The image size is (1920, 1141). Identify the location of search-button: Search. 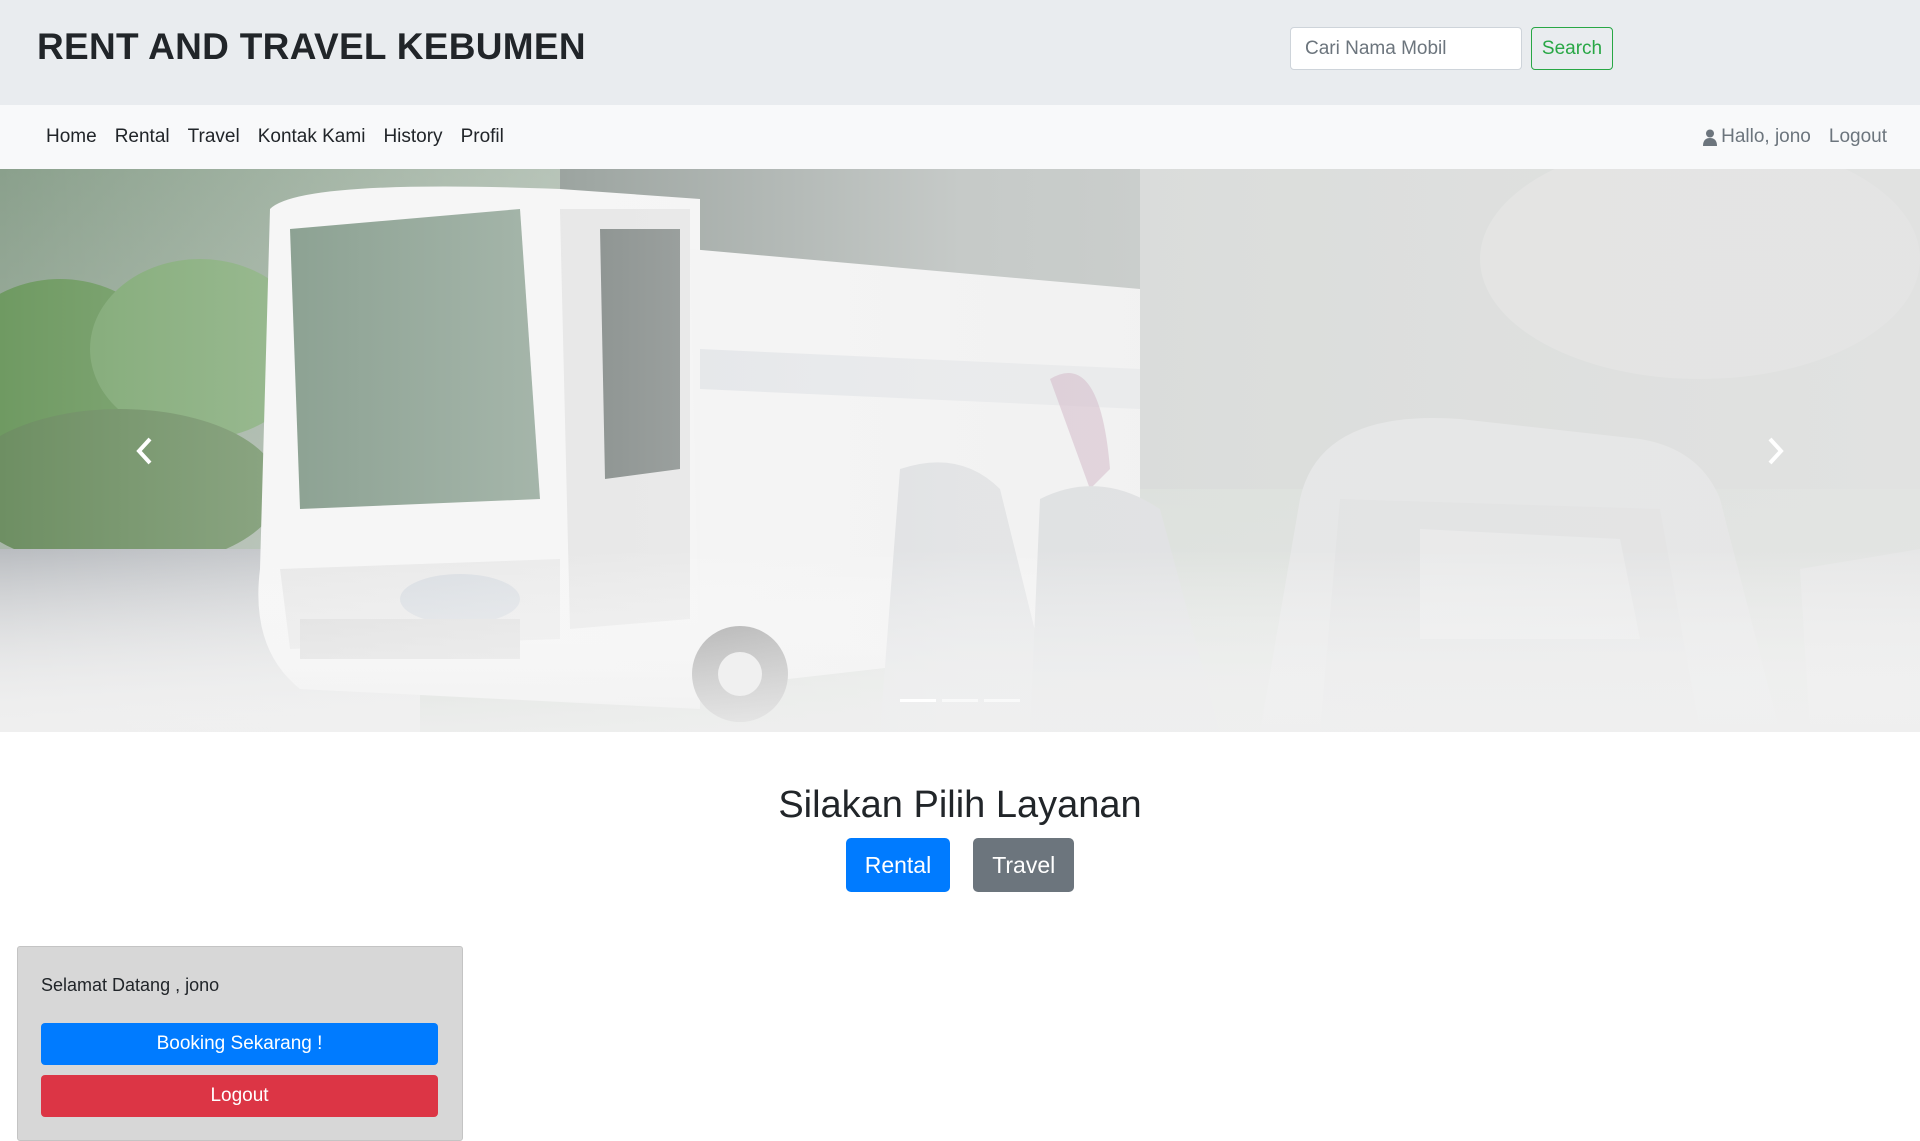
(1572, 48).